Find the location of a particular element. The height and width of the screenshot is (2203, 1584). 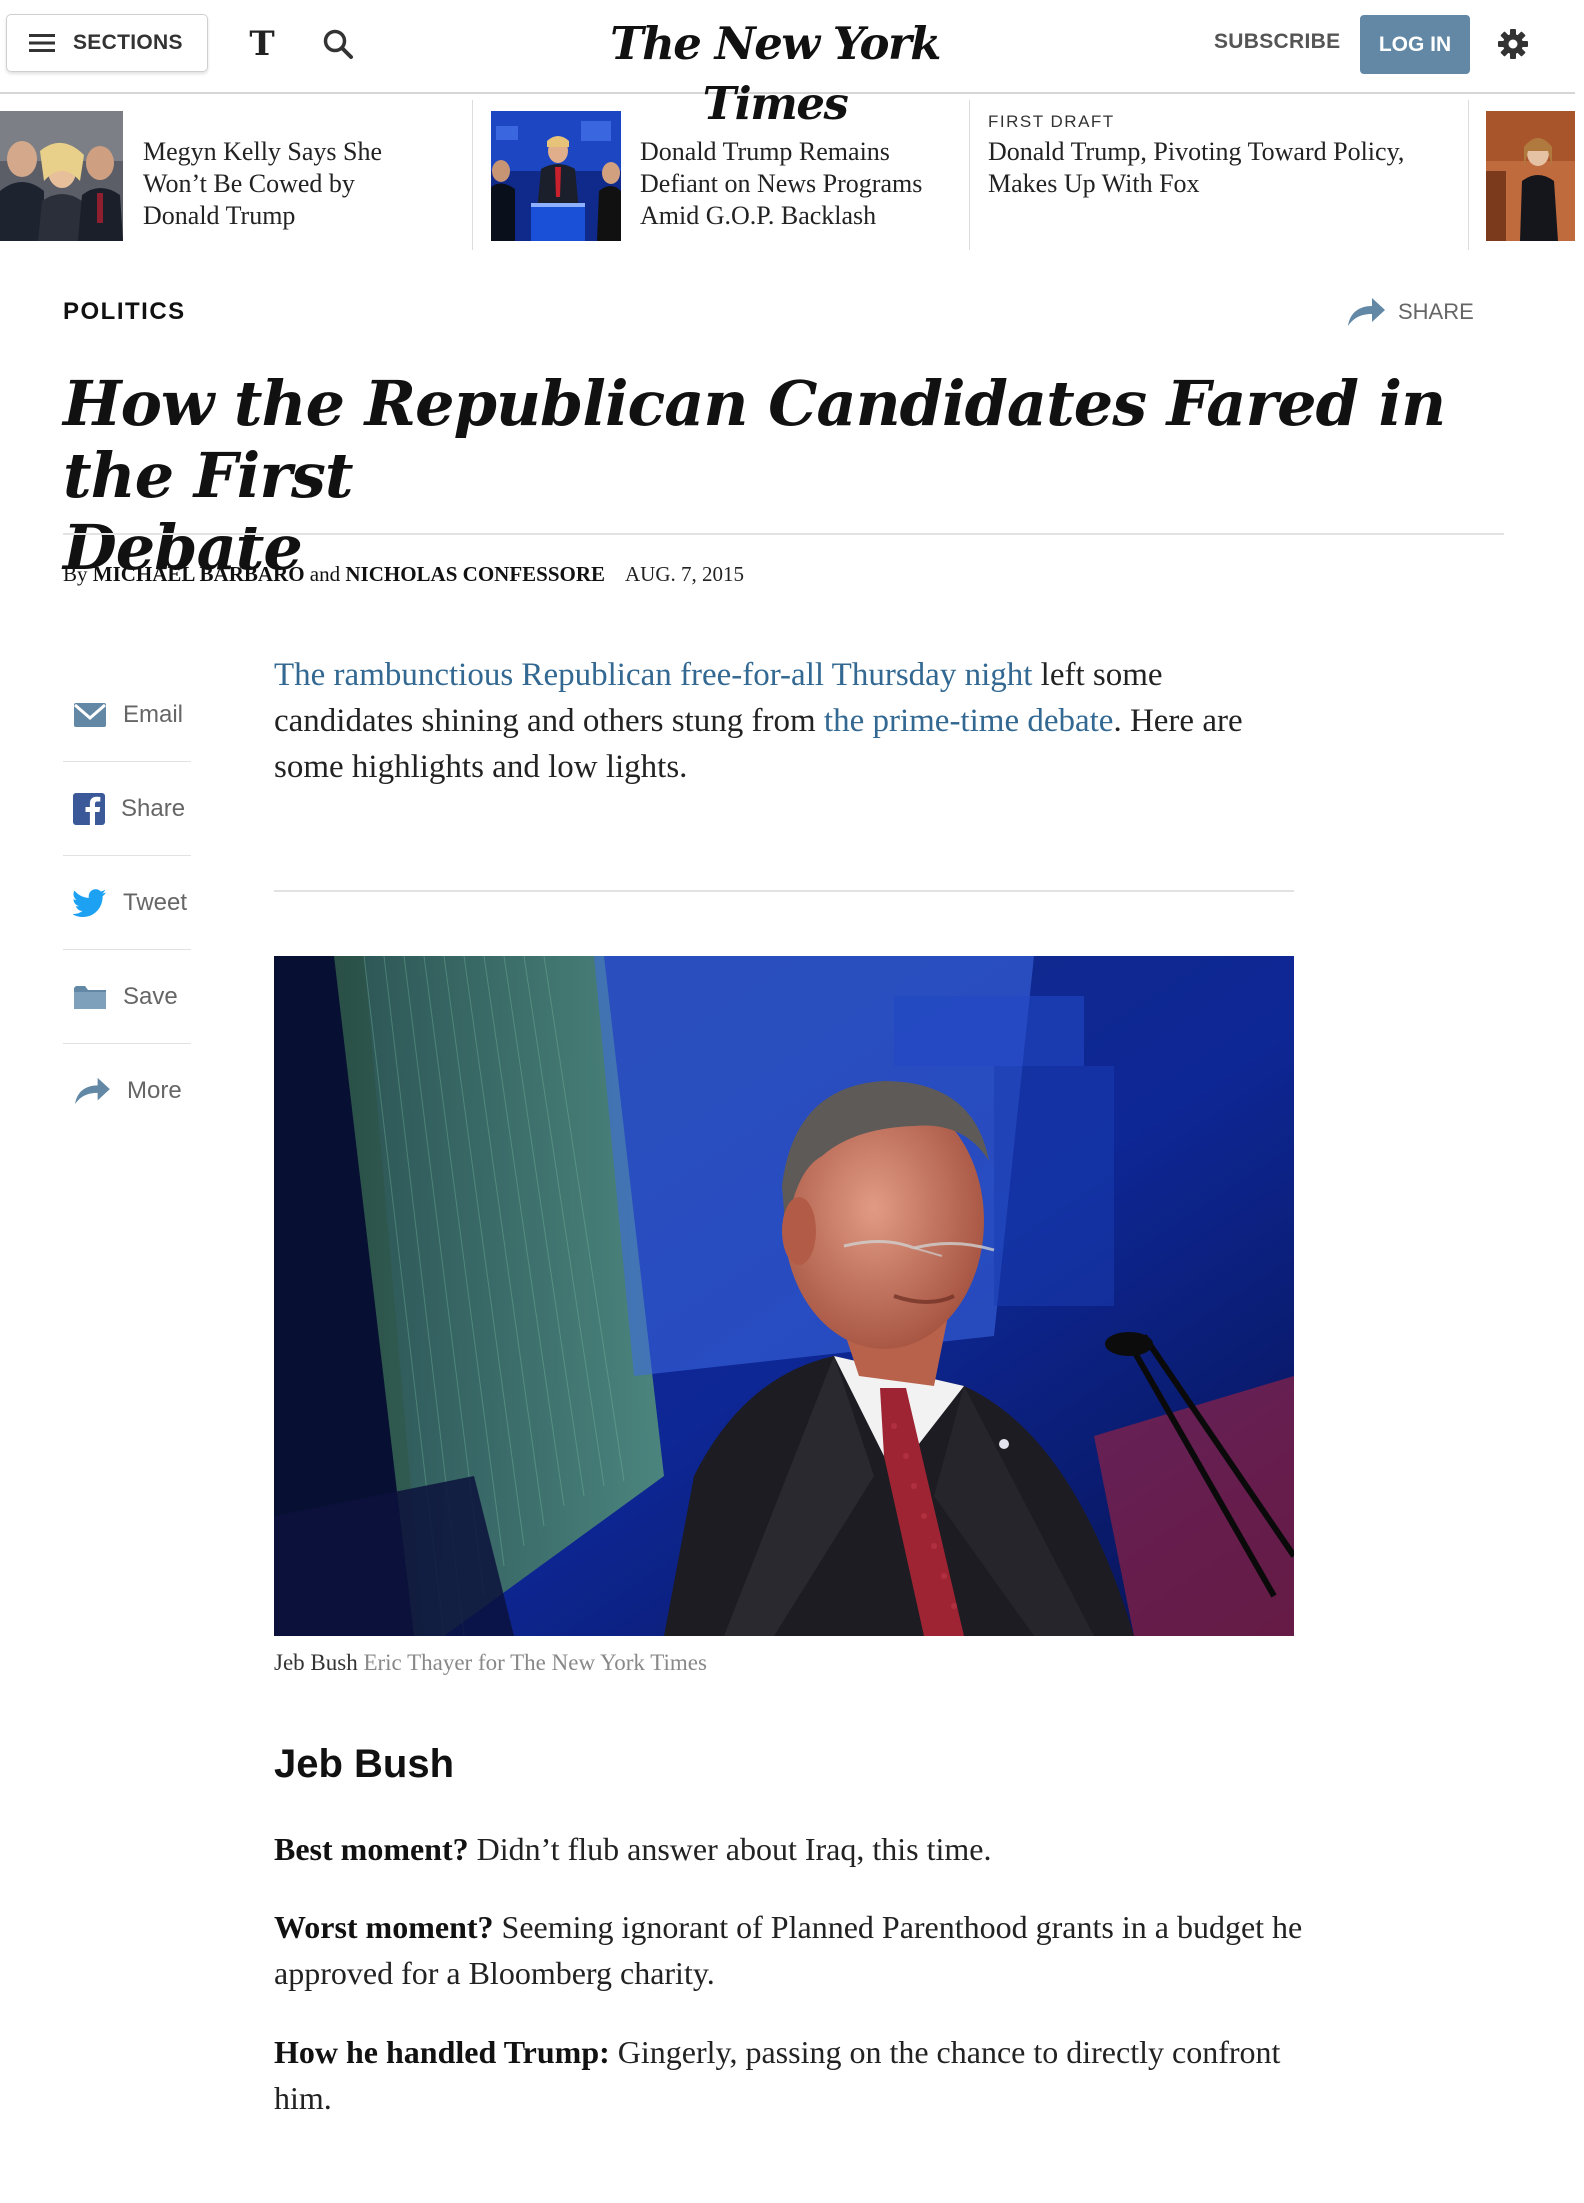

twitter-share-button: Tweet is located at coordinates (127, 903).